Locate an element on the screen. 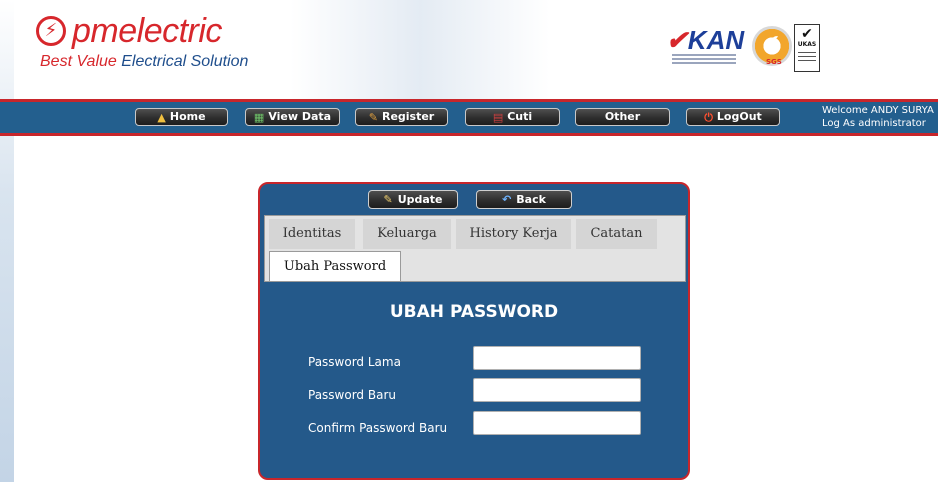 Image resolution: width=938 pixels, height=482 pixels. nav-other-label: Other is located at coordinates (622, 116).